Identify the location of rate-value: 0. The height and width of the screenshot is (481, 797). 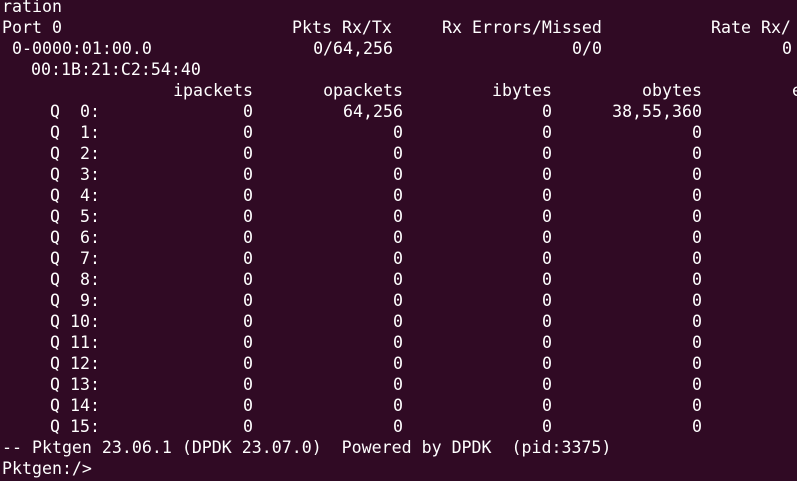
(787, 48).